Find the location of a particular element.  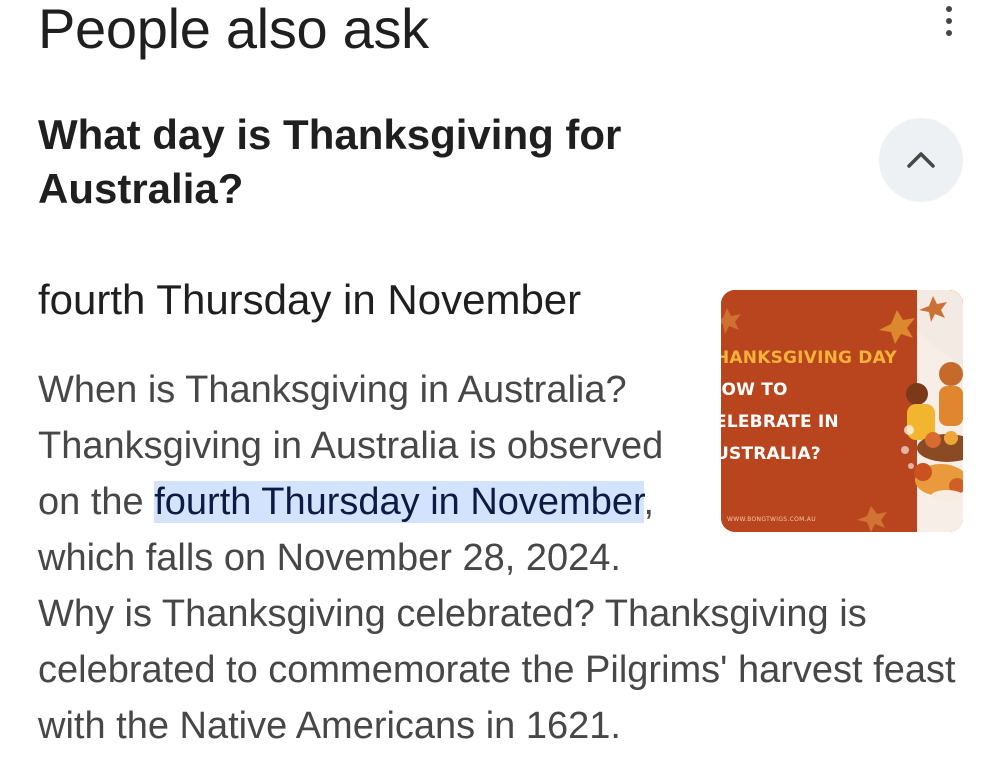

chevron-up-icon is located at coordinates (921, 160).